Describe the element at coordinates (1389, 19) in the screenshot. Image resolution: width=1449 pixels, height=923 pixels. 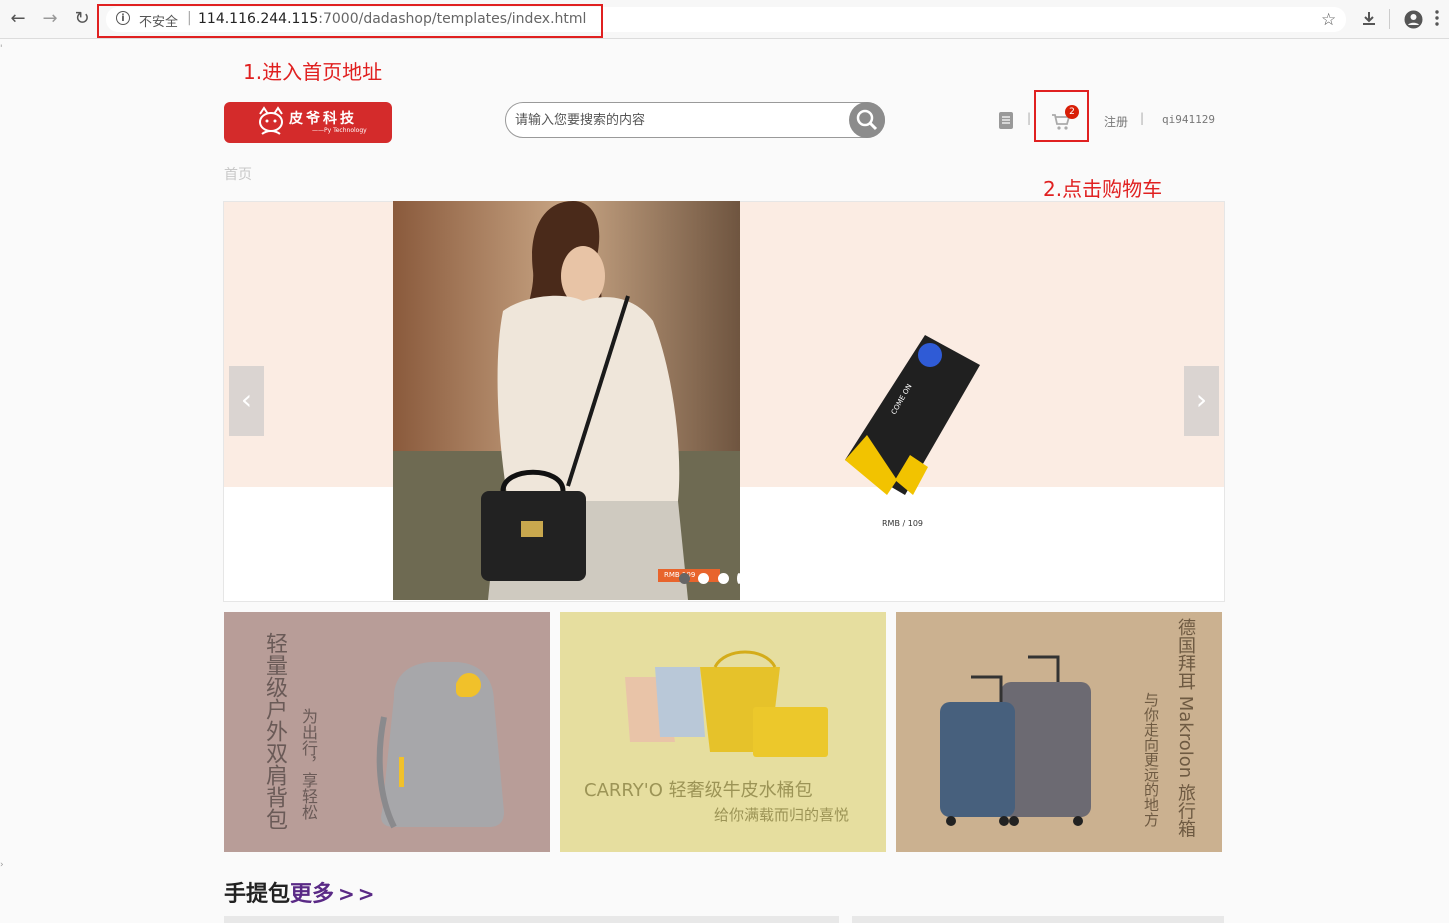
I see `toolbar-divider` at that location.